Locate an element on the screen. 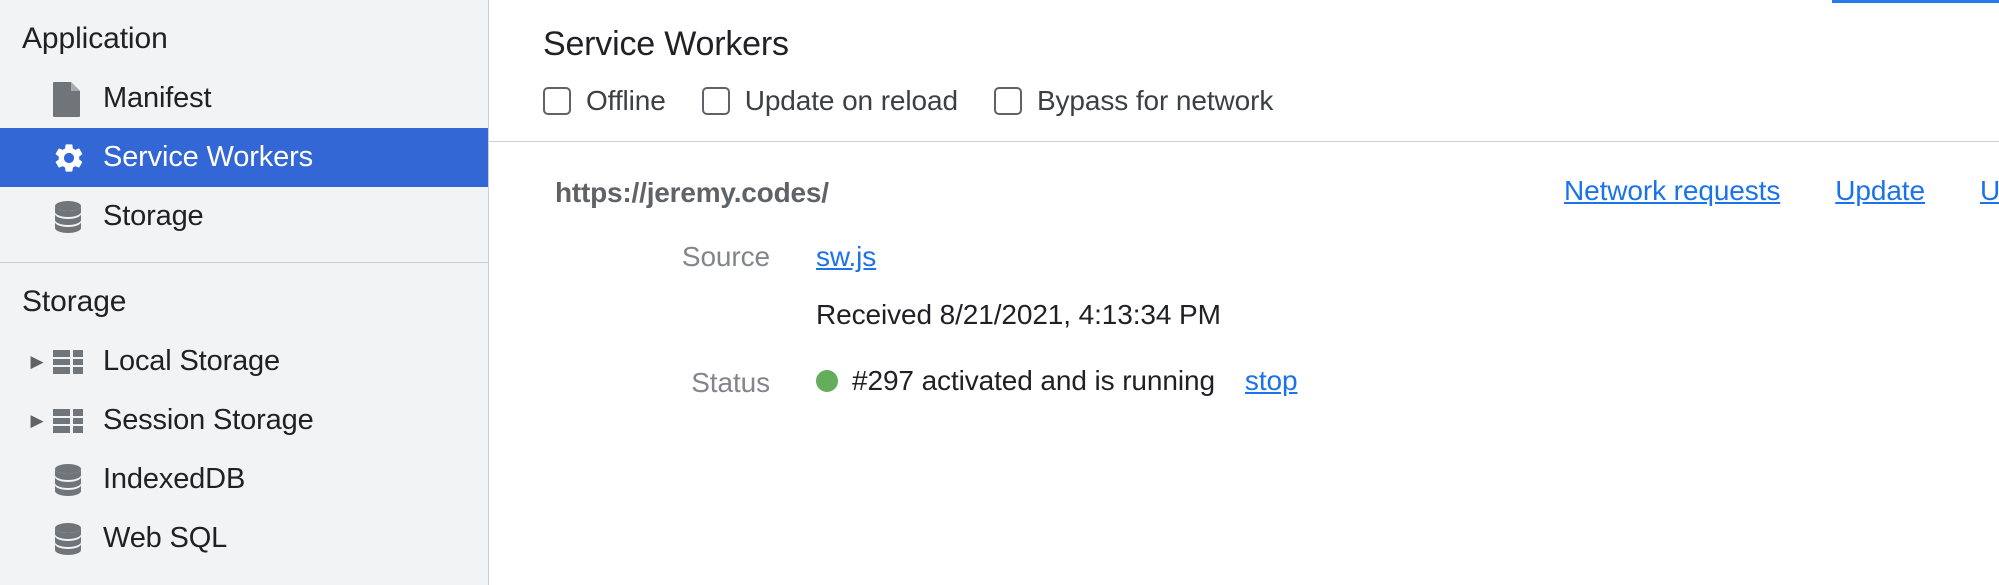 The image size is (1999, 585). page-title: Service Workers is located at coordinates (666, 44).